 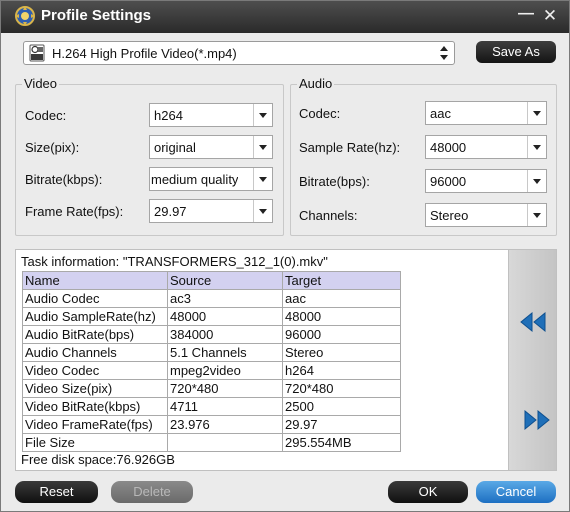 What do you see at coordinates (526, 15) in the screenshot?
I see `minimize-icon: —` at bounding box center [526, 15].